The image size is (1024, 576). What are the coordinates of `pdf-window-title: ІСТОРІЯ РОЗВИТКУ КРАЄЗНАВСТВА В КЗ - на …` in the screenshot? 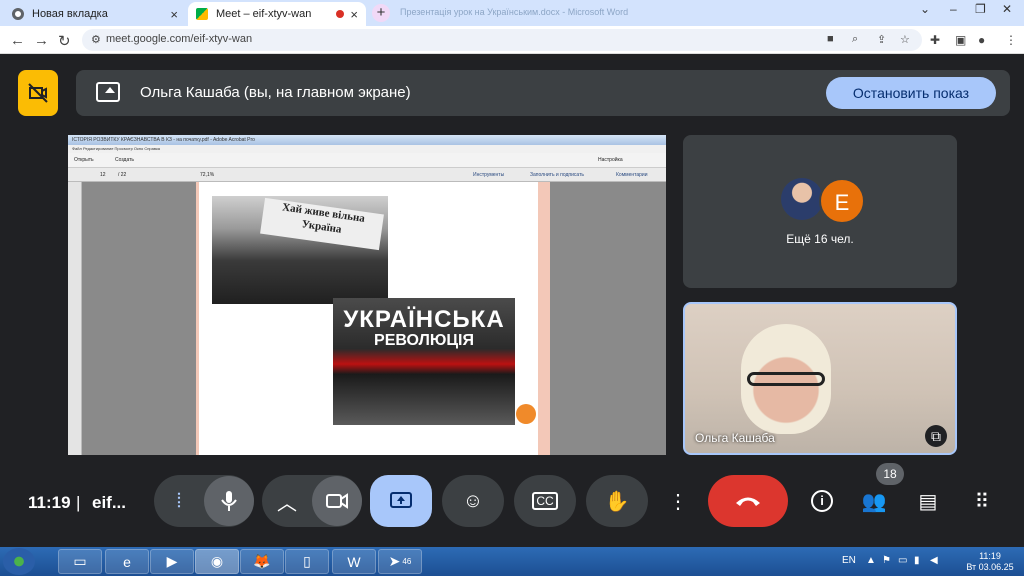 It's located at (367, 140).